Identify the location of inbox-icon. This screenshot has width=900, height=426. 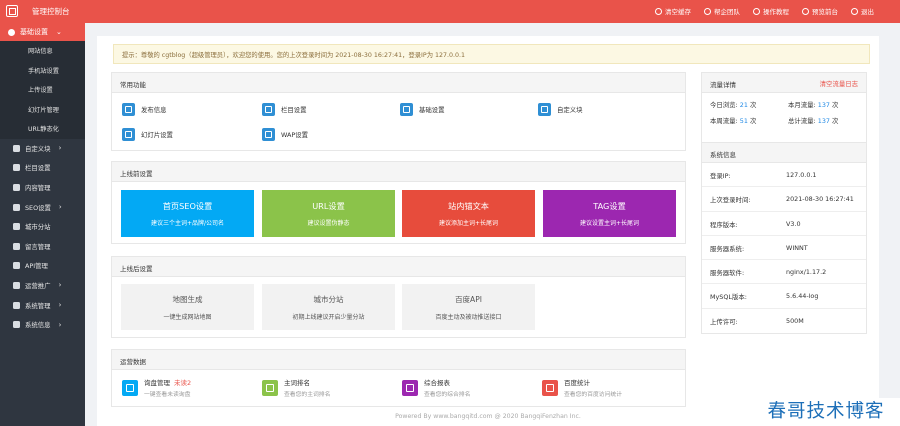
(130, 387).